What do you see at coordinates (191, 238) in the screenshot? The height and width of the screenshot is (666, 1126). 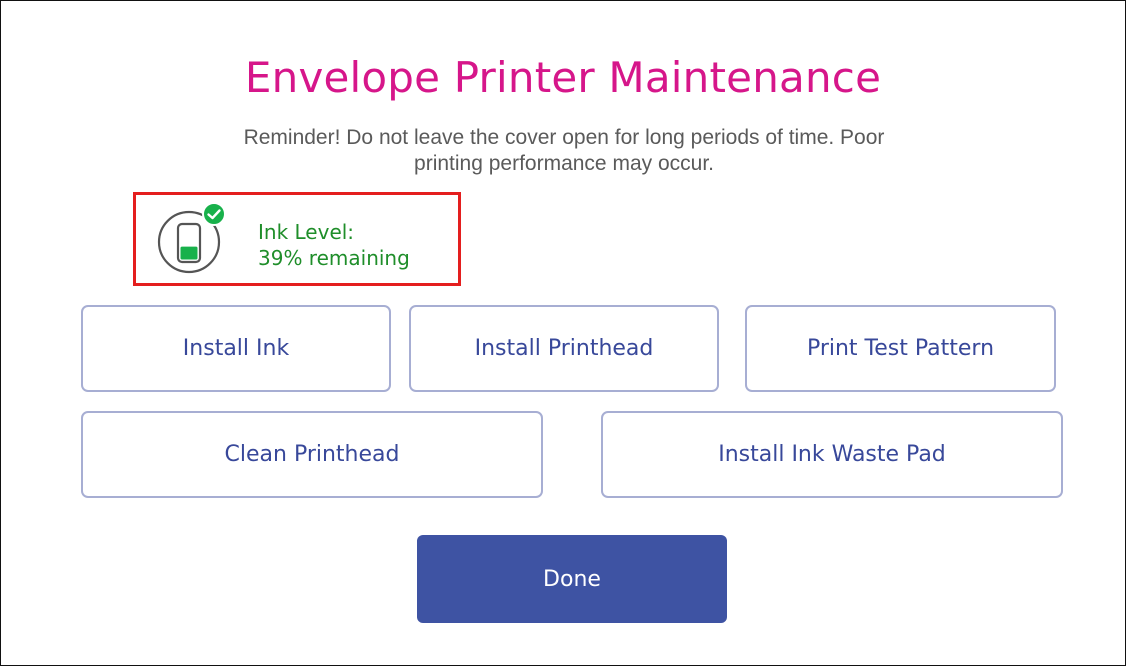 I see `ink-cartridge-icon` at bounding box center [191, 238].